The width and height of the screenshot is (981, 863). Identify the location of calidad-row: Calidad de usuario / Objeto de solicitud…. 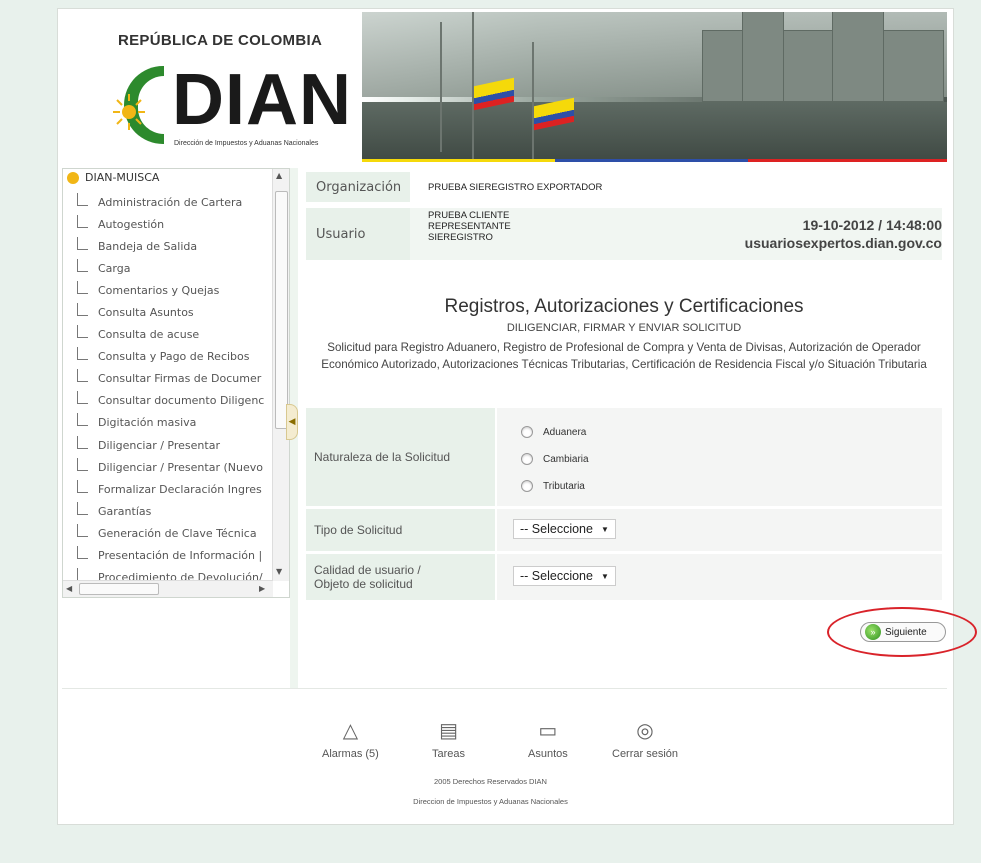
(624, 577).